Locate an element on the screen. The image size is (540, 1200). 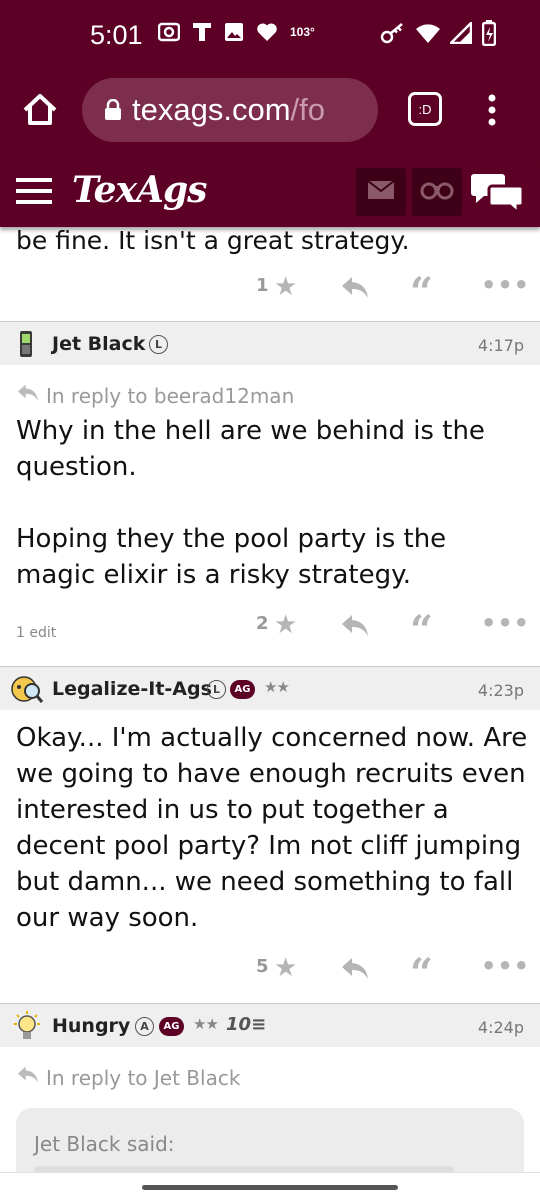
in-reply-to-text: In reply to Jet Black is located at coordinates (143, 1077).